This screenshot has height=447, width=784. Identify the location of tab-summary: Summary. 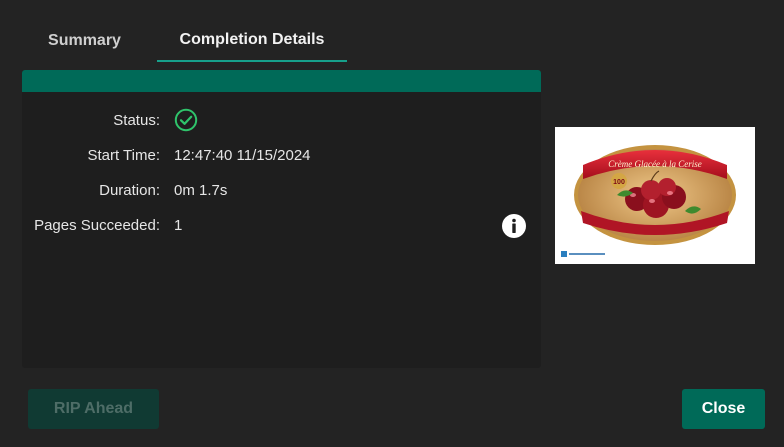
(84, 41).